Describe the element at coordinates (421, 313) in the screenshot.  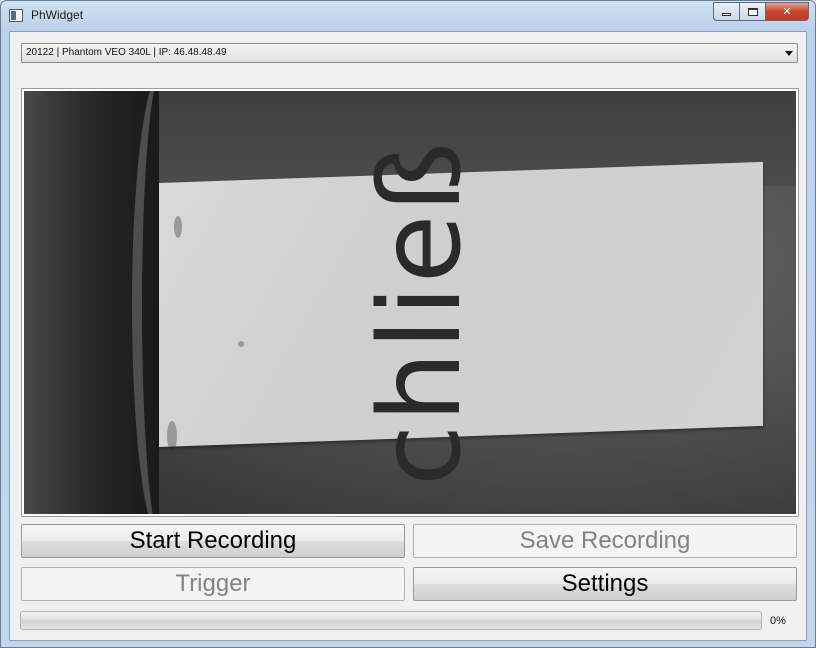
I see `preview-label-text: chließ` at that location.